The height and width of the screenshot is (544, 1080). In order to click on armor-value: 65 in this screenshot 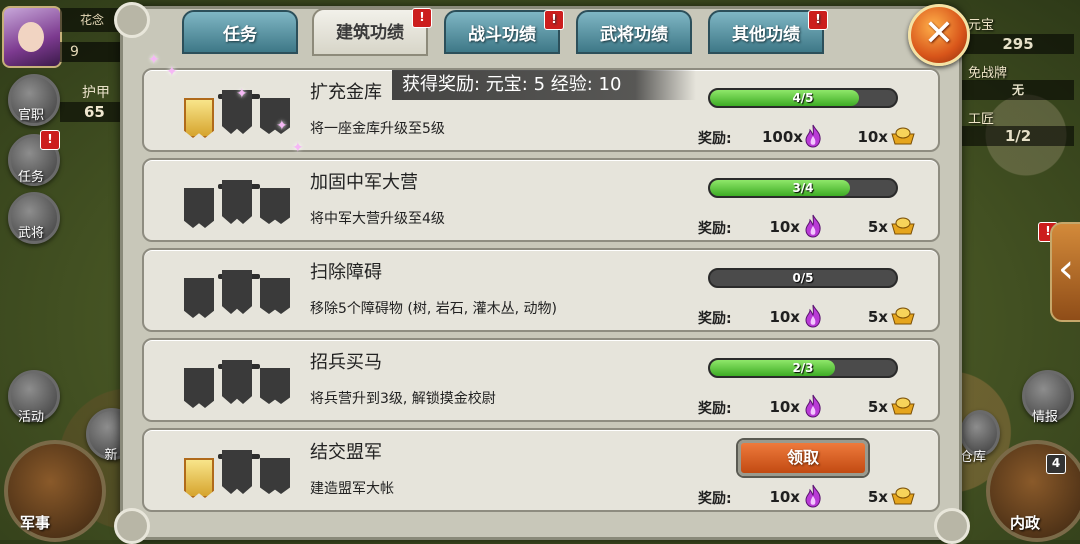, I will do `click(90, 112)`.